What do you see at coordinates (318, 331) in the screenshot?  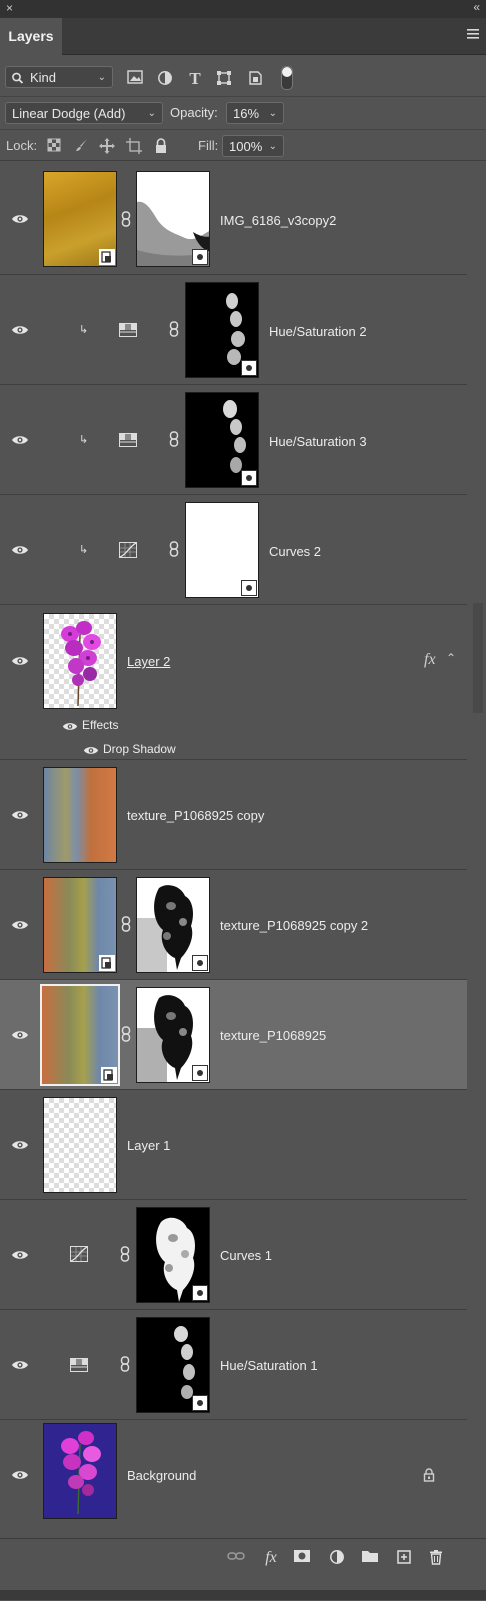 I see `layer-name: Hue/Saturation 2` at bounding box center [318, 331].